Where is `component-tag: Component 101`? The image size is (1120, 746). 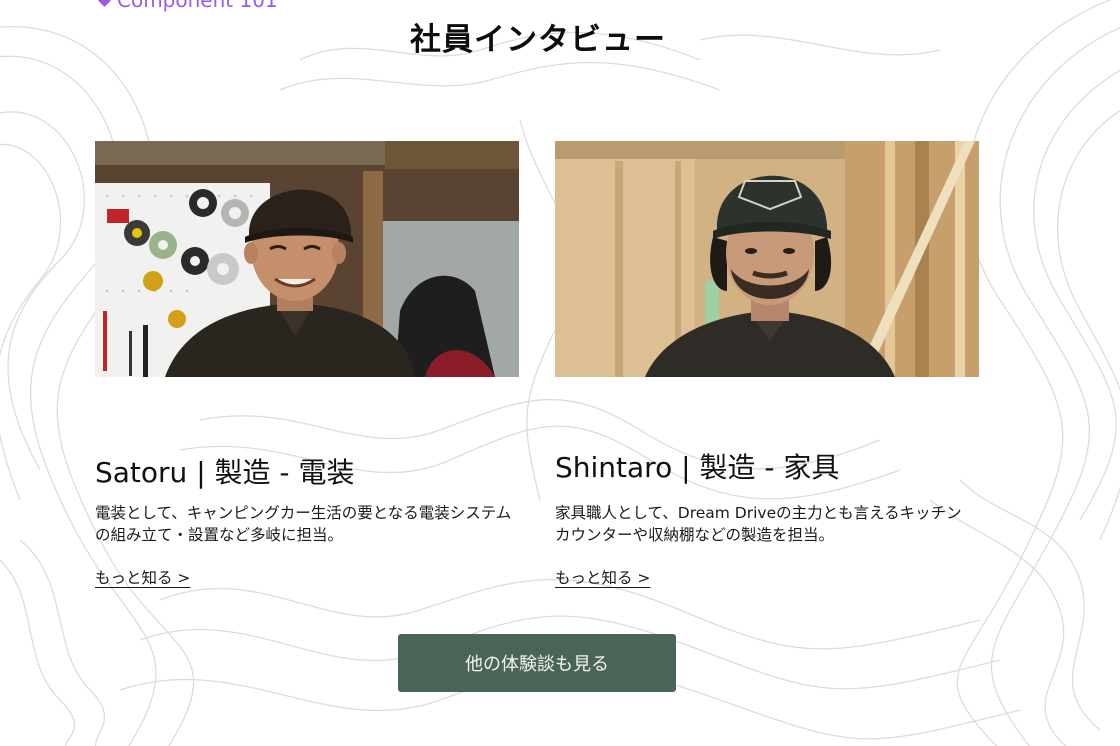 component-tag: Component 101 is located at coordinates (188, 6).